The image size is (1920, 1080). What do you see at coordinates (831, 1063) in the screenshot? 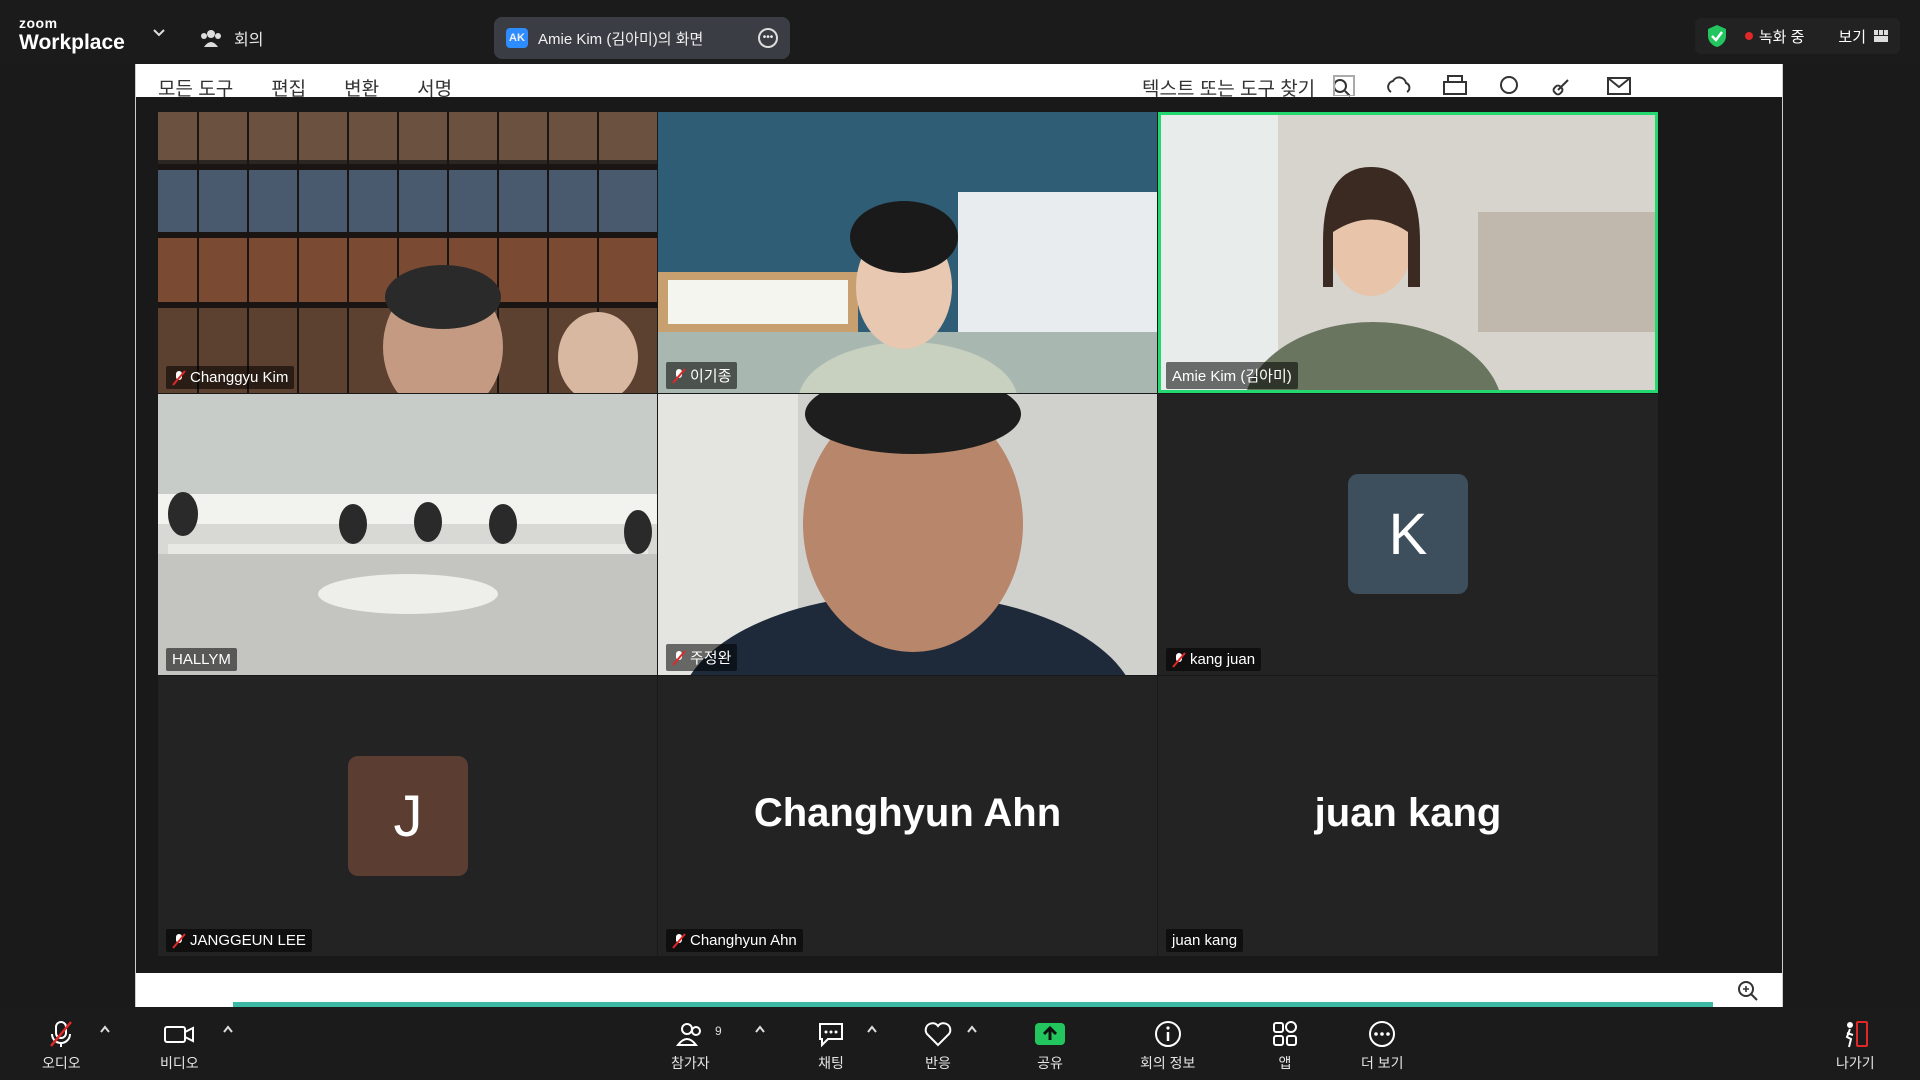
I see `chat-label: 채팅` at bounding box center [831, 1063].